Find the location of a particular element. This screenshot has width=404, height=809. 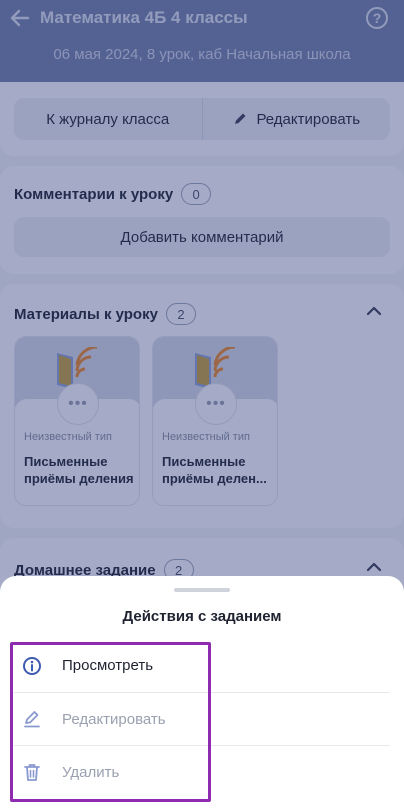

focus-highlight-frame is located at coordinates (110, 722).